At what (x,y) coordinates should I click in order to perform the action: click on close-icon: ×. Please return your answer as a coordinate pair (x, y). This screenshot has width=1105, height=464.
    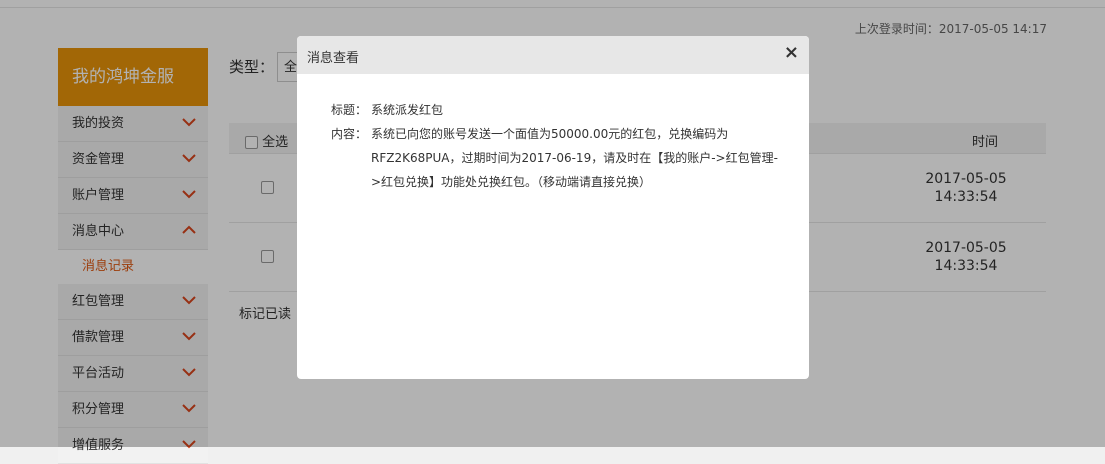
    Looking at the image, I should click on (791, 52).